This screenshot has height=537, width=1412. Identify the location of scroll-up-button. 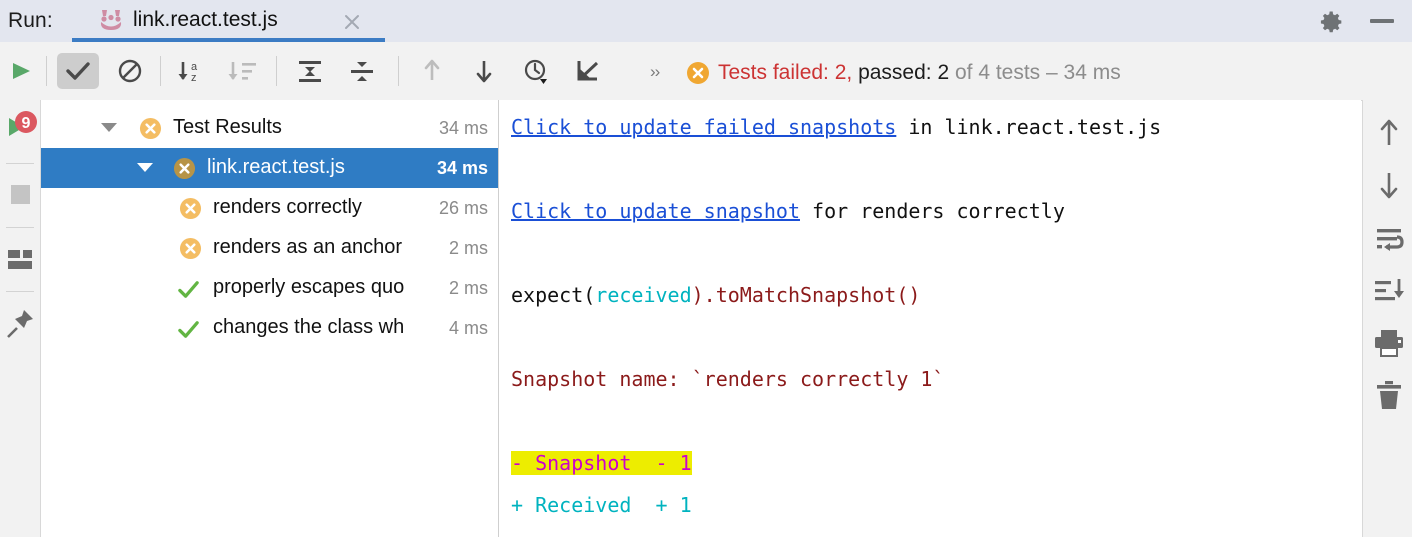
(1389, 133).